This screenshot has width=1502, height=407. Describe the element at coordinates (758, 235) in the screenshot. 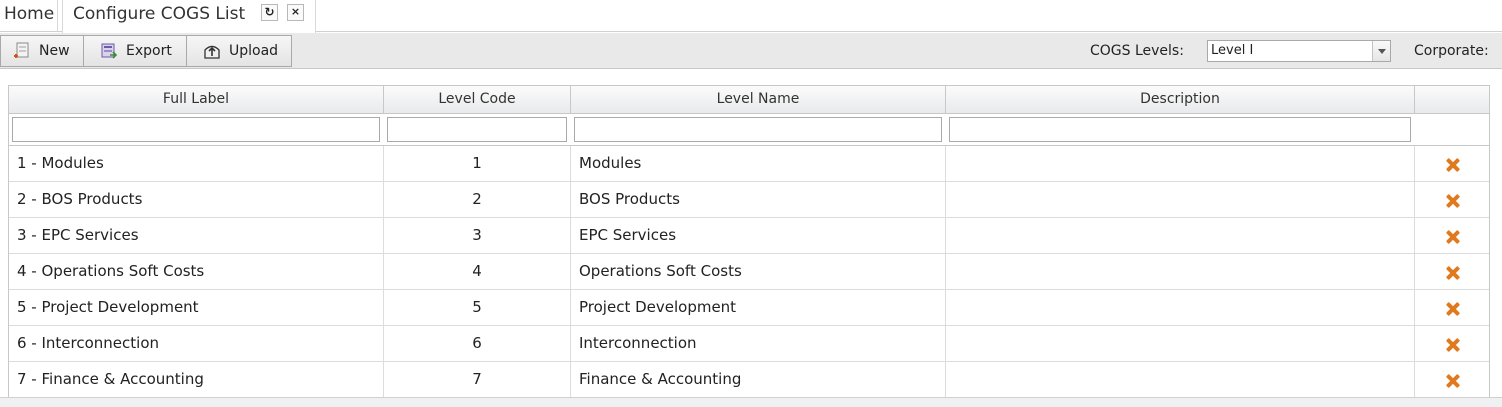

I see `cell-level-name: EPC Services` at that location.